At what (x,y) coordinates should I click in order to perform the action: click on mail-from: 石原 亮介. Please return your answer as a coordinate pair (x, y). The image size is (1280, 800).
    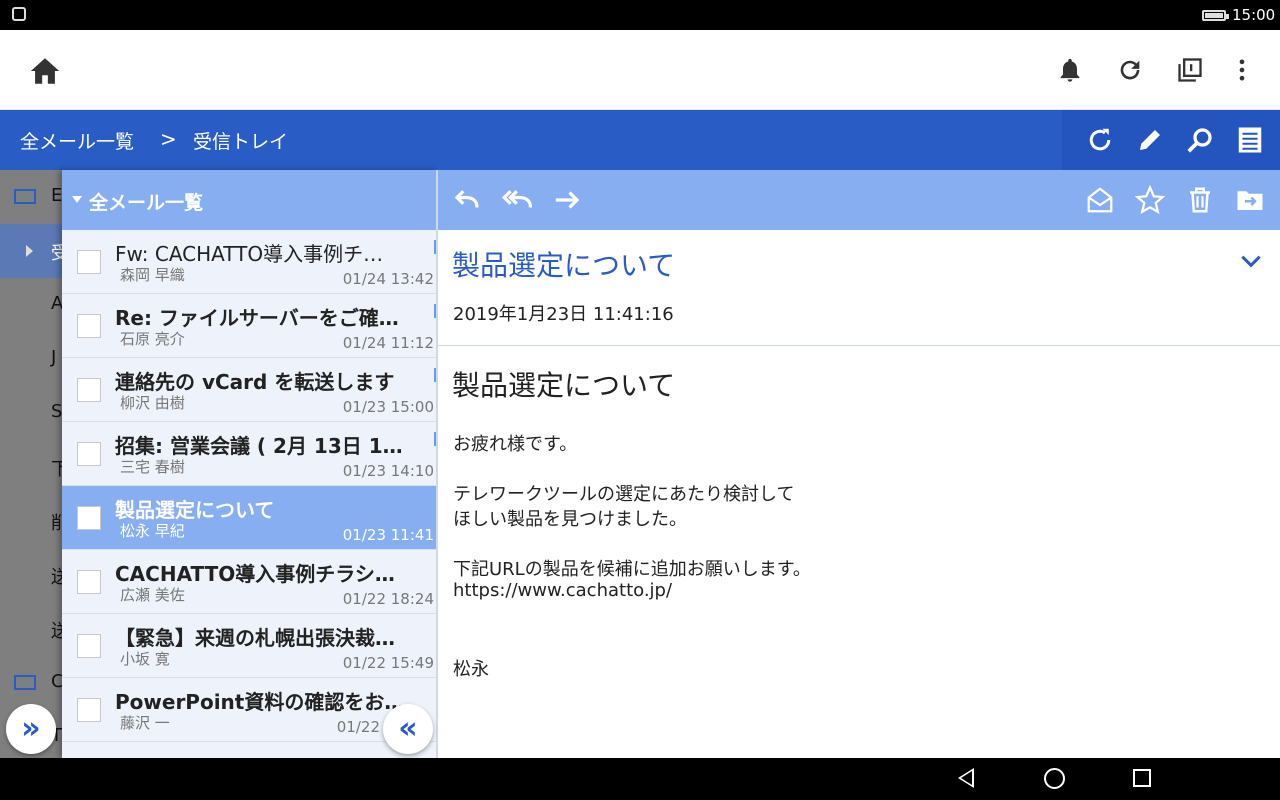
    Looking at the image, I should click on (152, 339).